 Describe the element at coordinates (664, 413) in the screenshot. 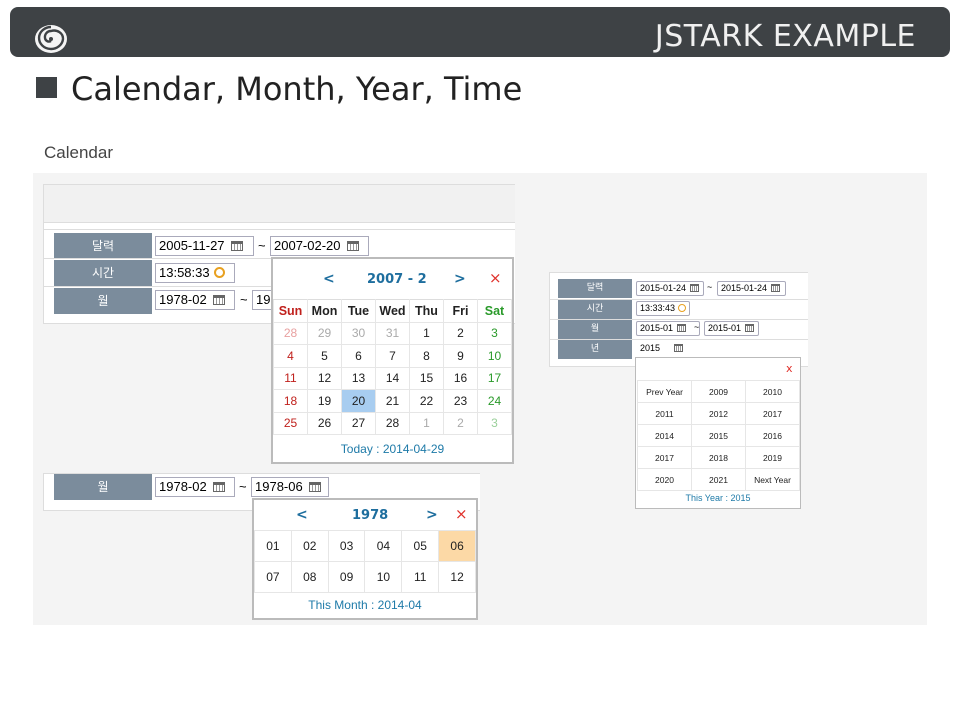

I see `year-cell: 2011` at that location.